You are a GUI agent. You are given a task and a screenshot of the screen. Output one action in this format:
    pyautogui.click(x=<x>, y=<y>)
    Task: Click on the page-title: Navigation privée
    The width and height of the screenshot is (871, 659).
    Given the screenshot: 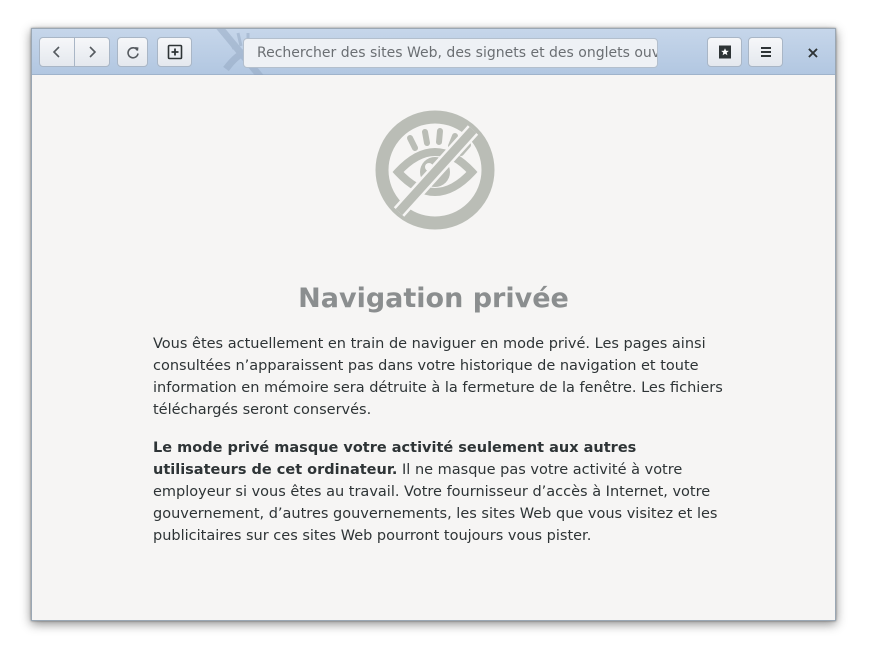 What is the action you would take?
    pyautogui.click(x=433, y=298)
    